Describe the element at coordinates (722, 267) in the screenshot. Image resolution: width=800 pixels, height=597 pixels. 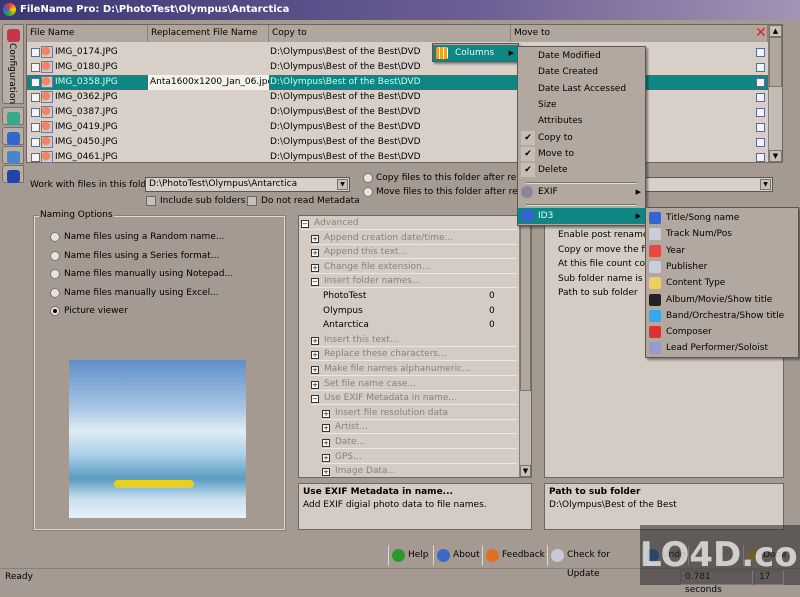
I see `id3-menu-item: Publisher` at that location.